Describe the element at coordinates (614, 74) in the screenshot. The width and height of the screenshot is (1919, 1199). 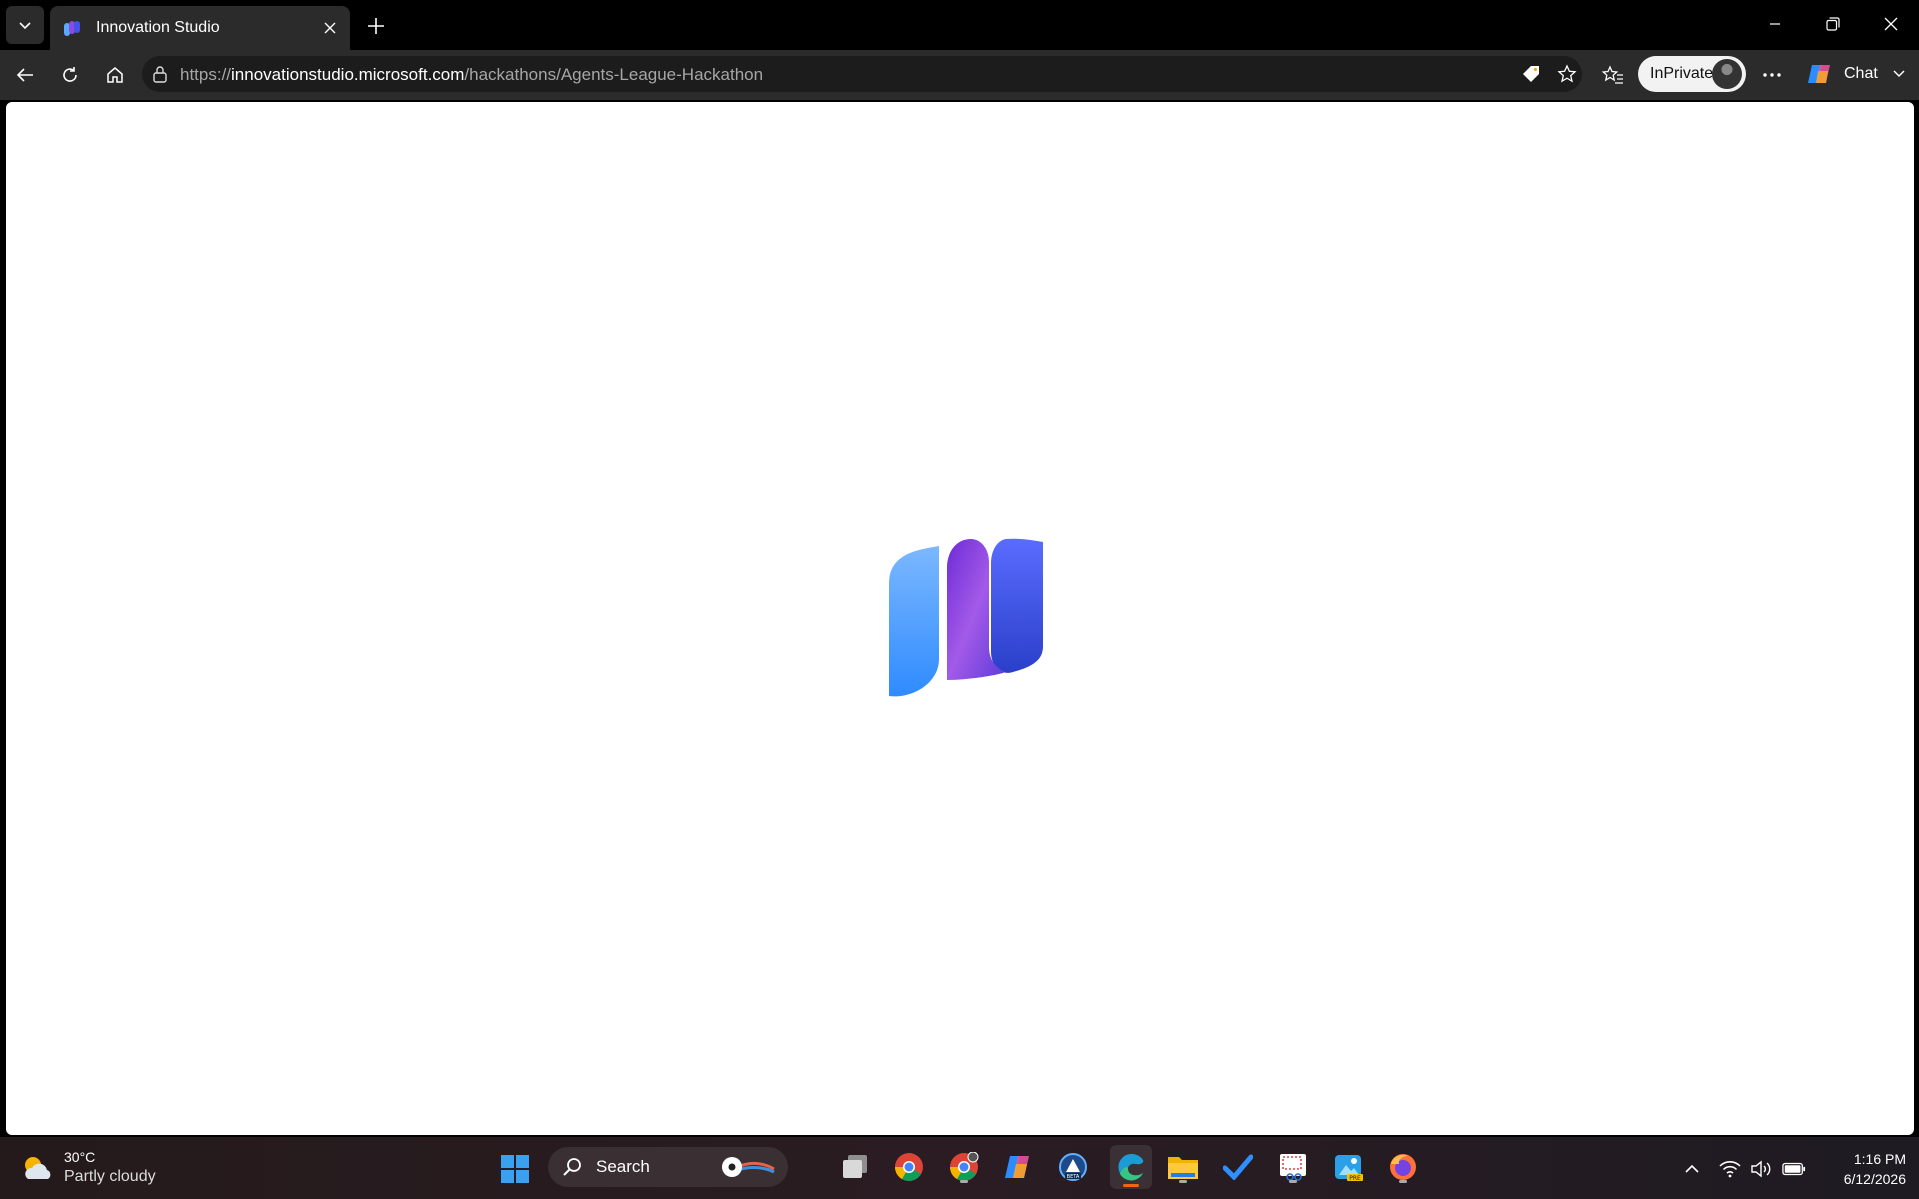
I see `url-path: /hackathons/Agents-League-Hackathon` at that location.